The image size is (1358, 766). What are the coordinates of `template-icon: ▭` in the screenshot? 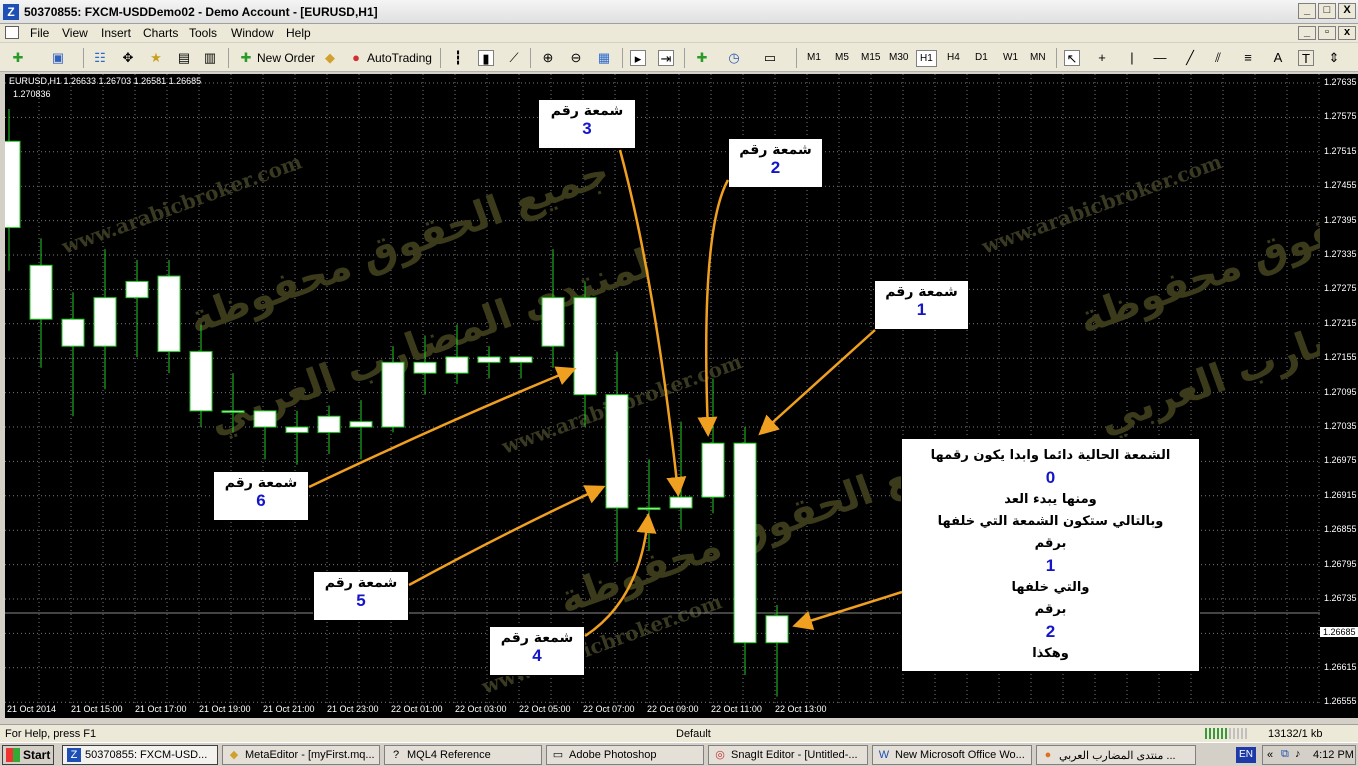 It's located at (770, 57).